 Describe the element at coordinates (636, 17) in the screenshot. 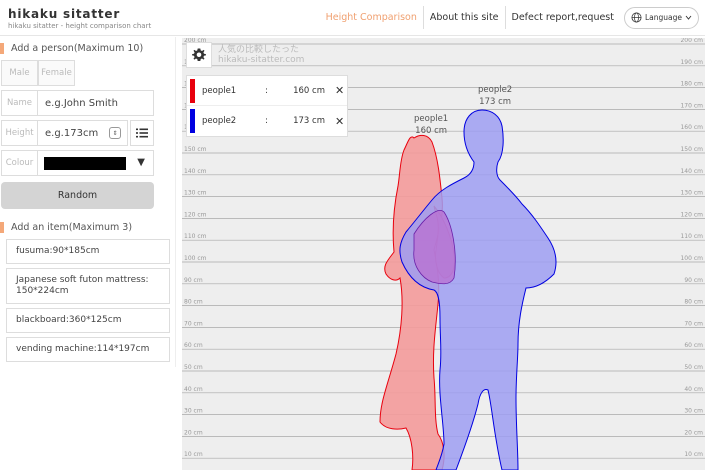

I see `globe-icon` at that location.